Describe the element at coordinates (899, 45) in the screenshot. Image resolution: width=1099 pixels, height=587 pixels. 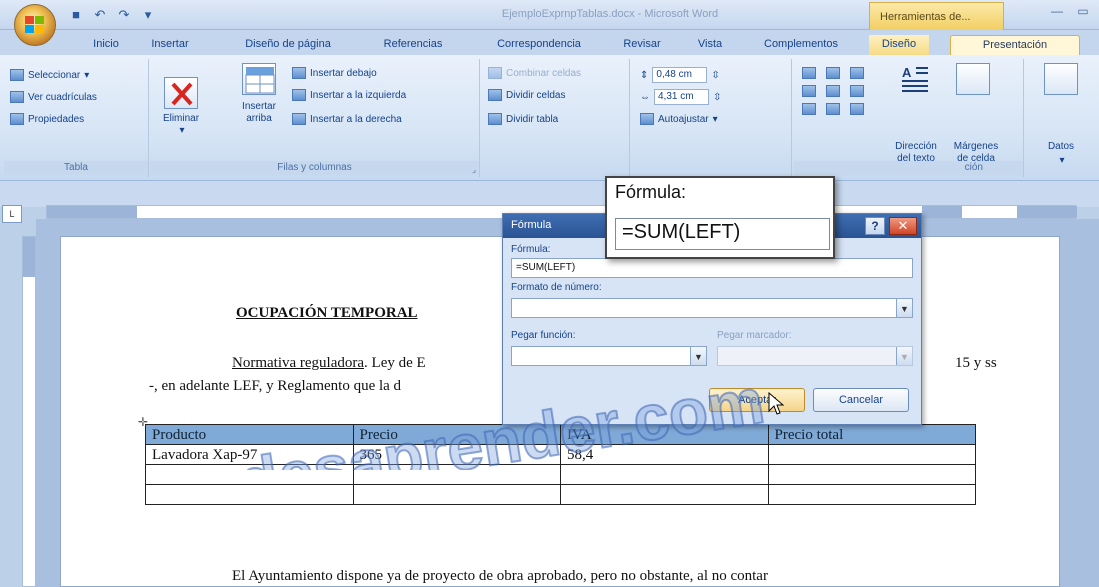
I see `tab-diseno: Diseño` at that location.